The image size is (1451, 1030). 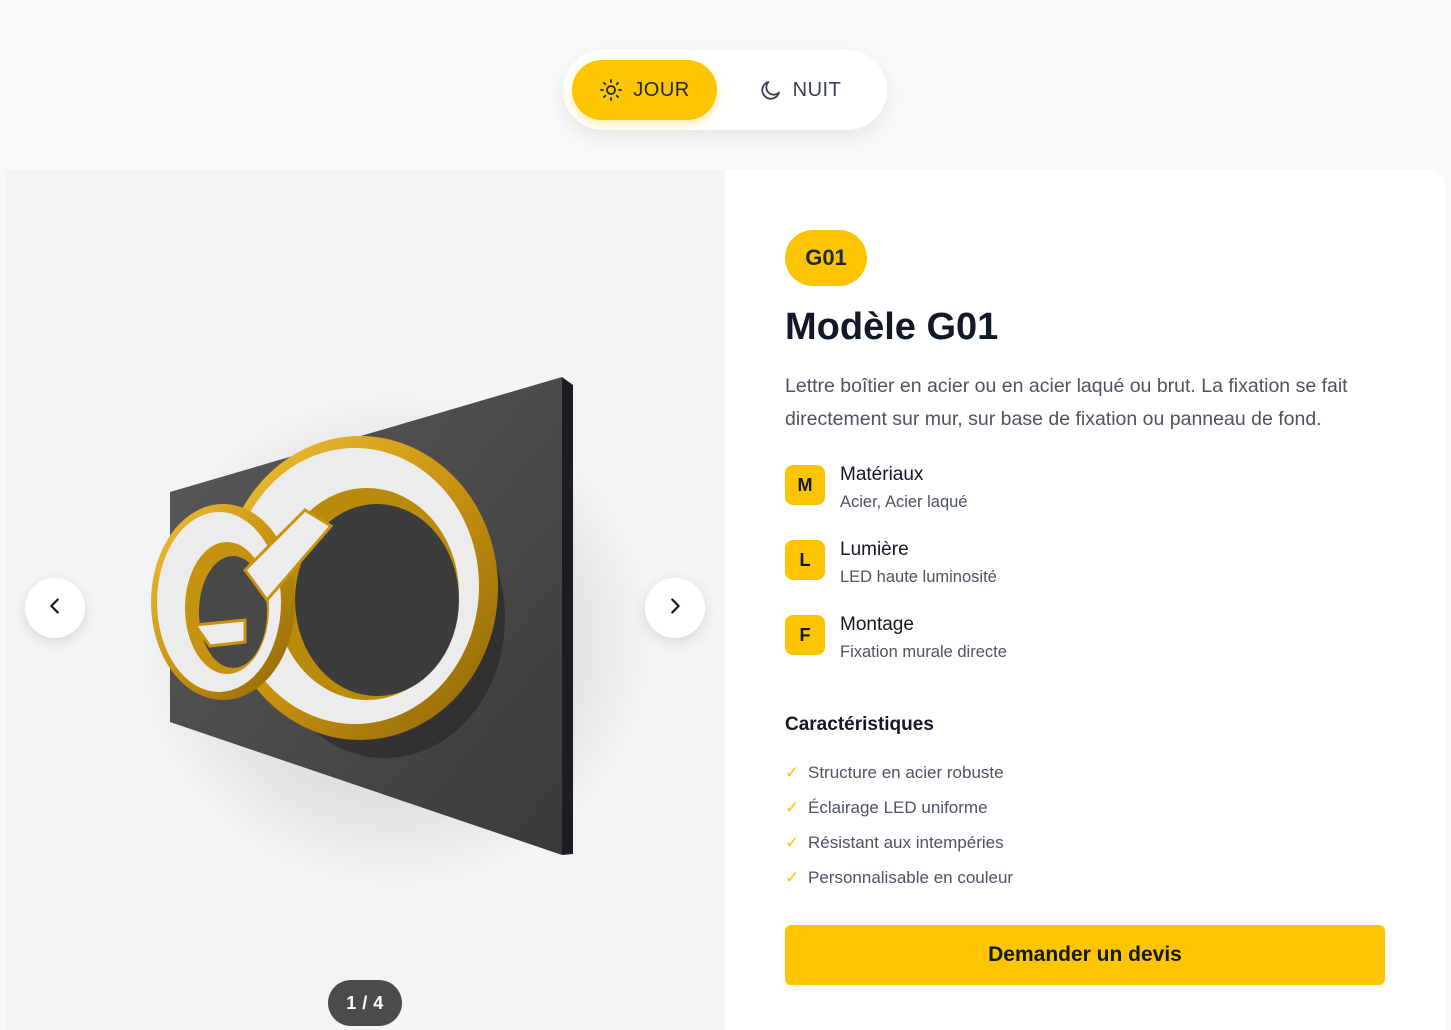 I want to click on spec-title: Montage, so click(x=877, y=624).